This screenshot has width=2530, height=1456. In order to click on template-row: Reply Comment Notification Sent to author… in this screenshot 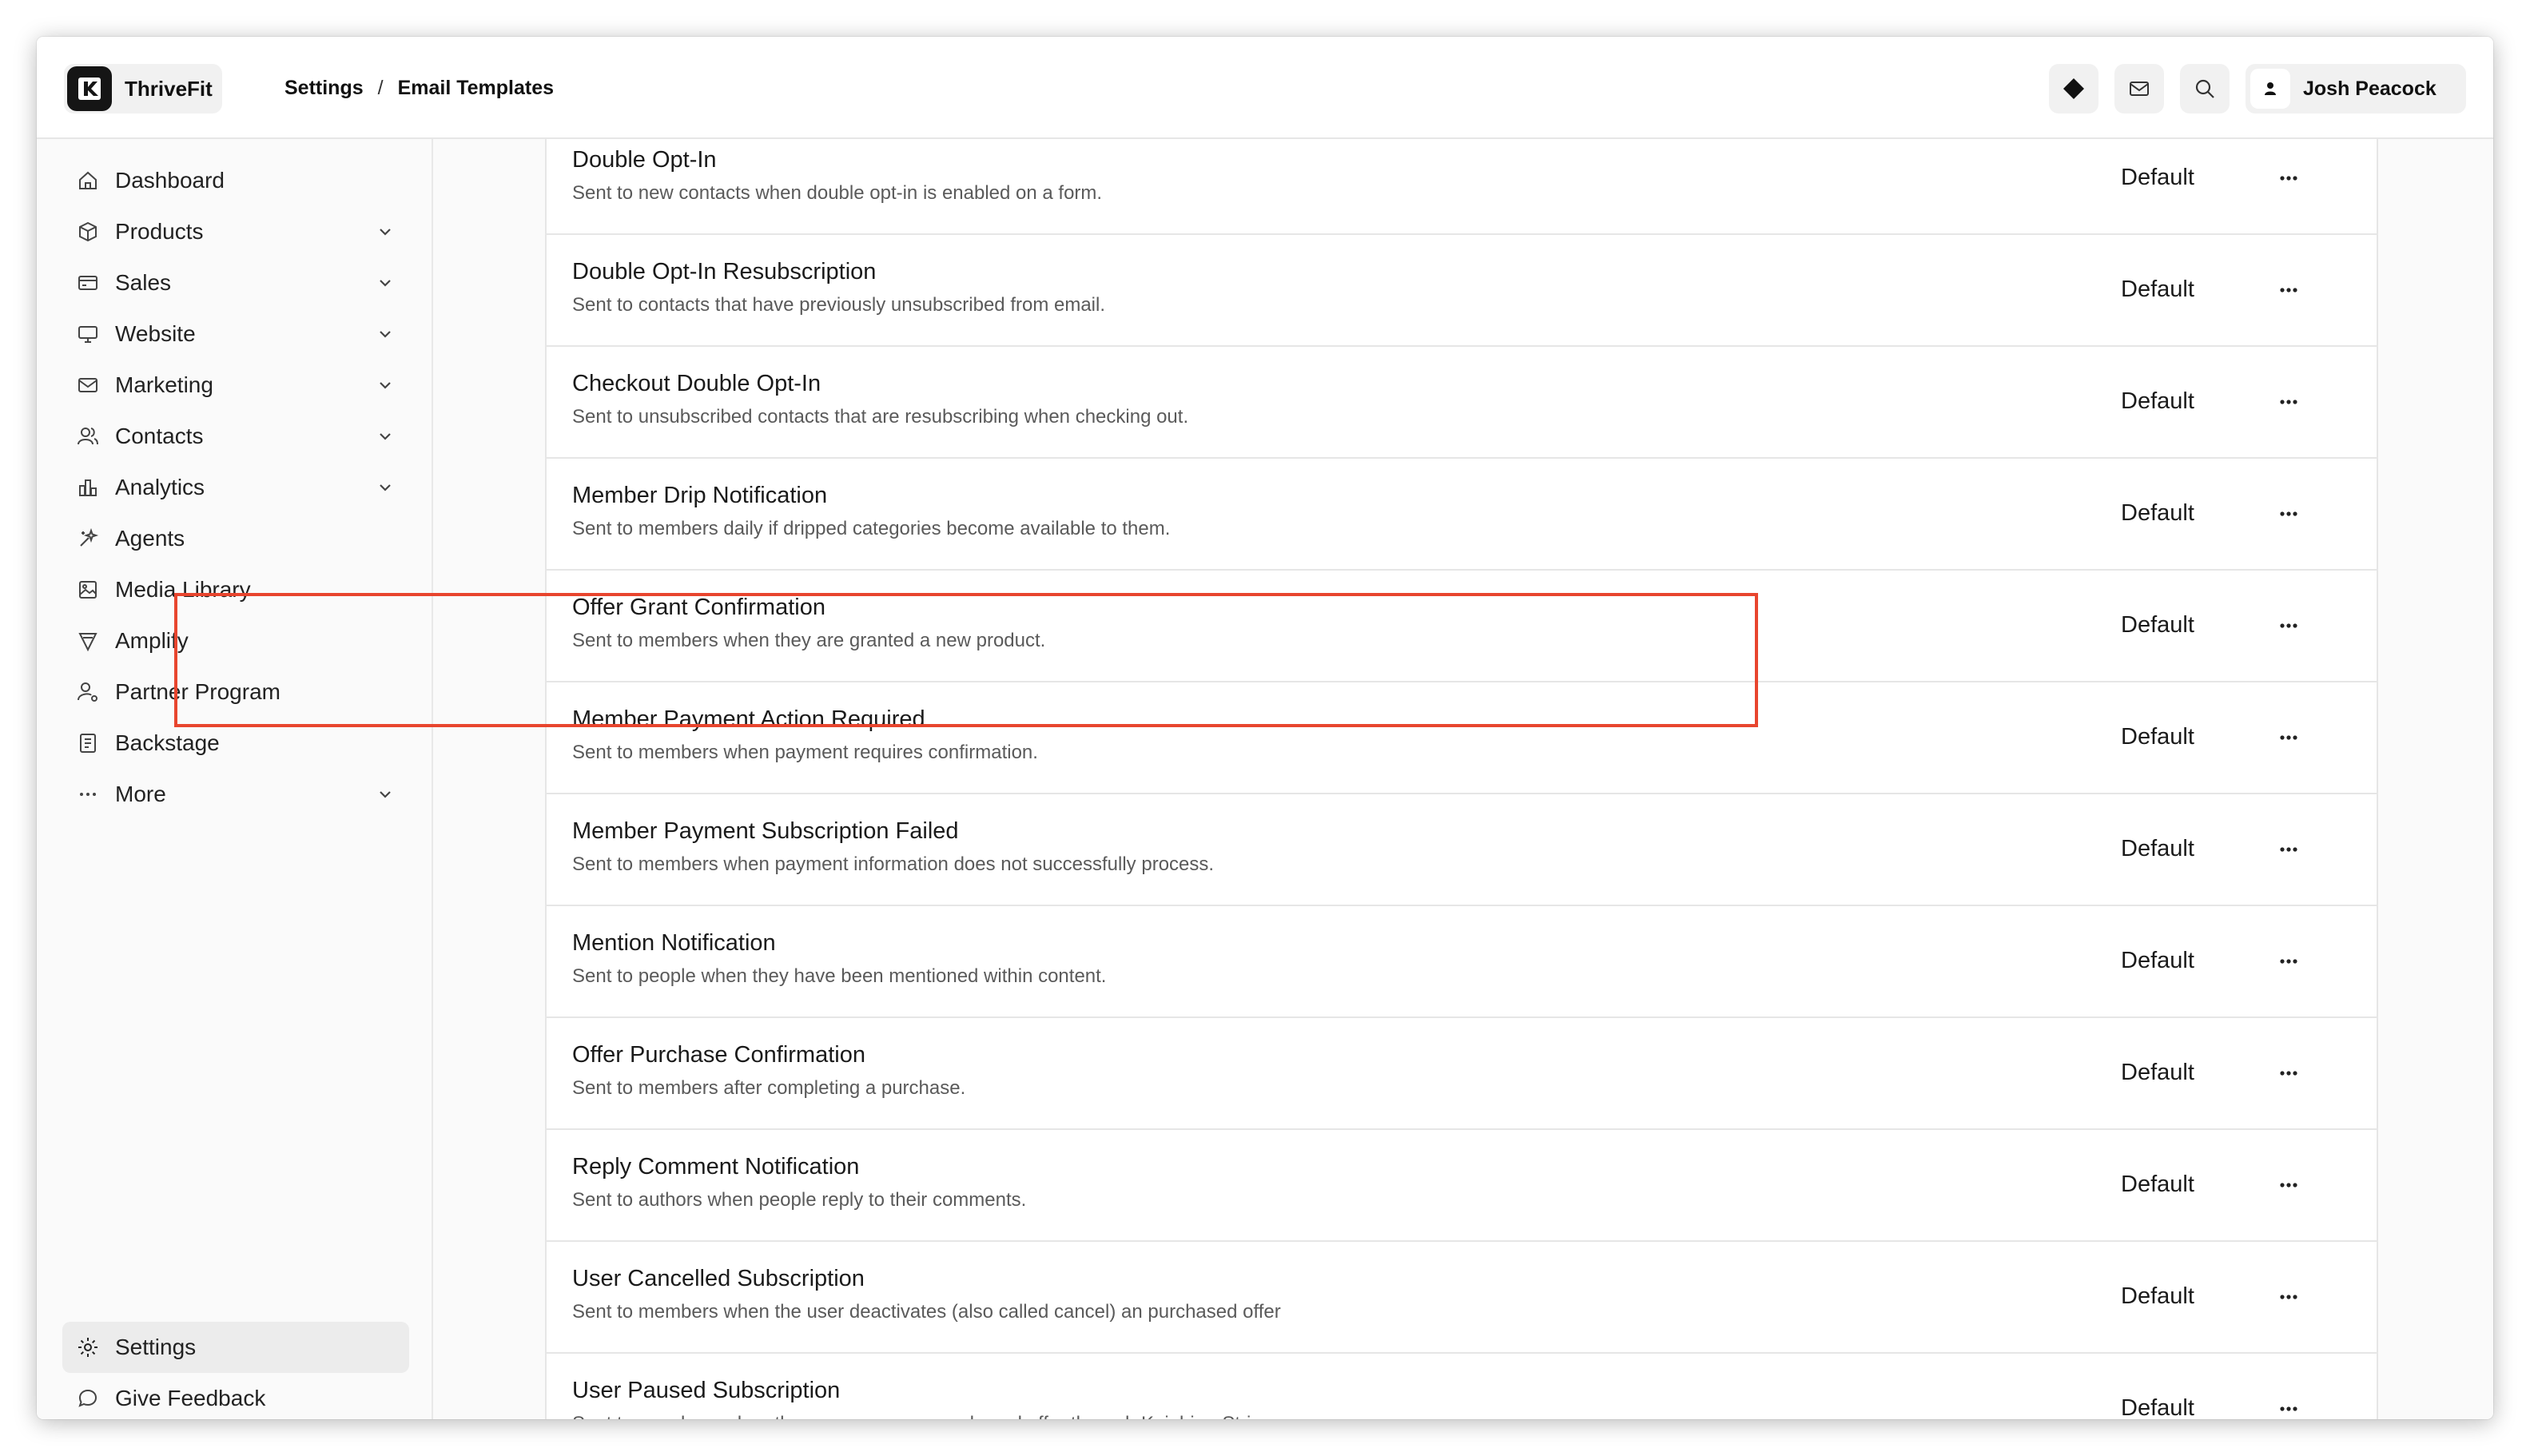, I will do `click(1462, 1186)`.